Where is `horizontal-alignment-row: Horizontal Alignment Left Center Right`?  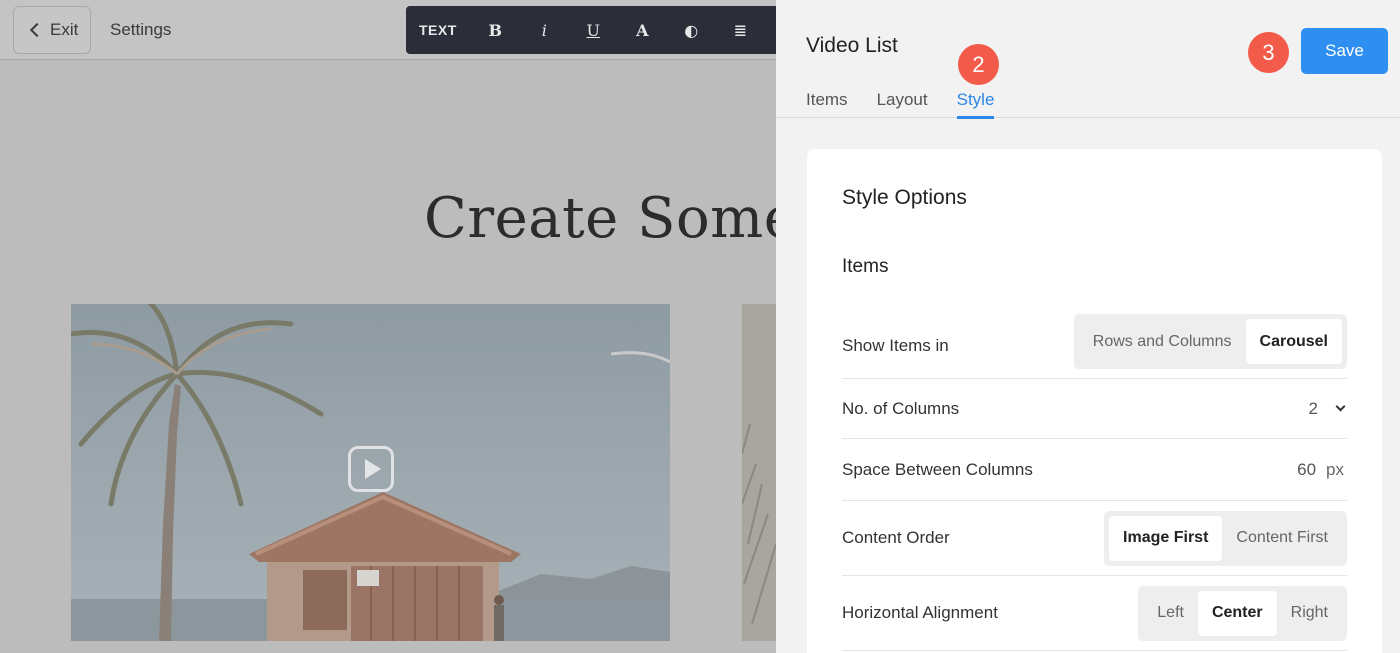 horizontal-alignment-row: Horizontal Alignment Left Center Right is located at coordinates (1094, 613).